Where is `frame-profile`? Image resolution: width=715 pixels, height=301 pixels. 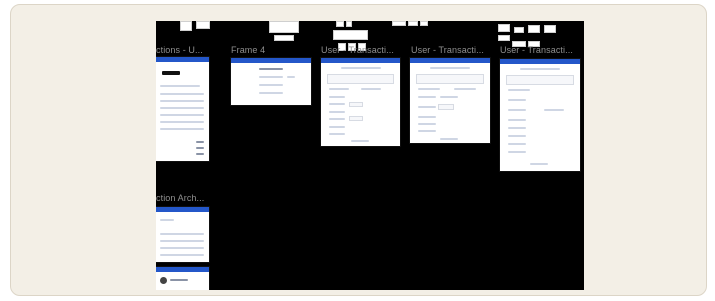
frame-profile is located at coordinates (182, 278).